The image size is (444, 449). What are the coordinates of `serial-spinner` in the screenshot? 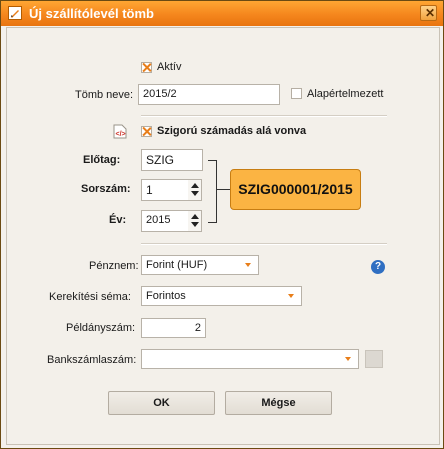 It's located at (195, 190).